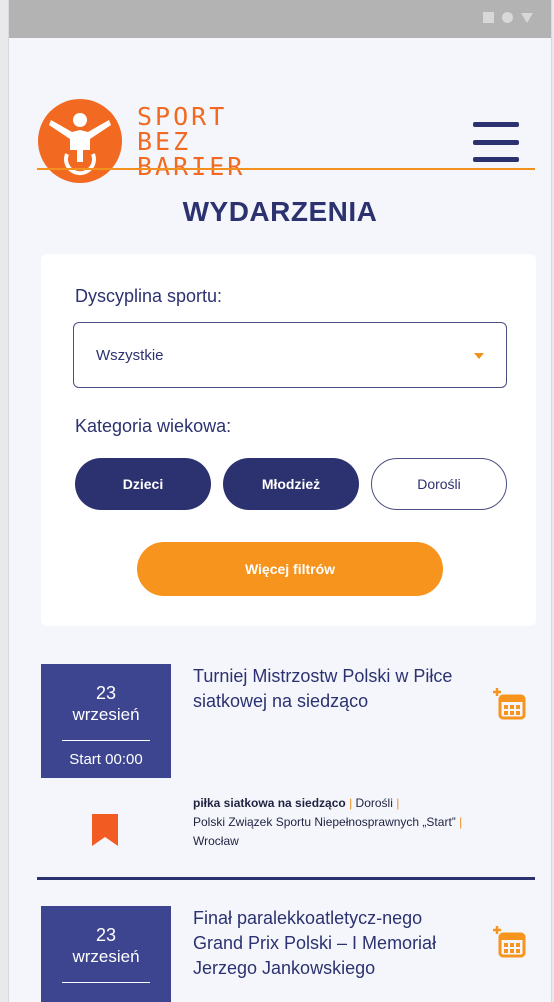 The image size is (554, 1002). What do you see at coordinates (488, 17) in the screenshot?
I see `signal-icon` at bounding box center [488, 17].